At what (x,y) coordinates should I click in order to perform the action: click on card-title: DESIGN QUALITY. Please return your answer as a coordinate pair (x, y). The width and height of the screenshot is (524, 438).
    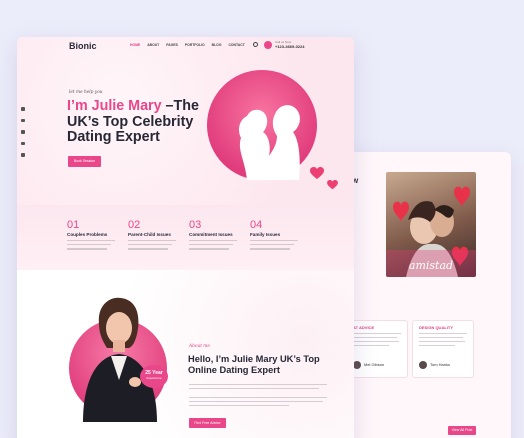
    Looking at the image, I should click on (436, 327).